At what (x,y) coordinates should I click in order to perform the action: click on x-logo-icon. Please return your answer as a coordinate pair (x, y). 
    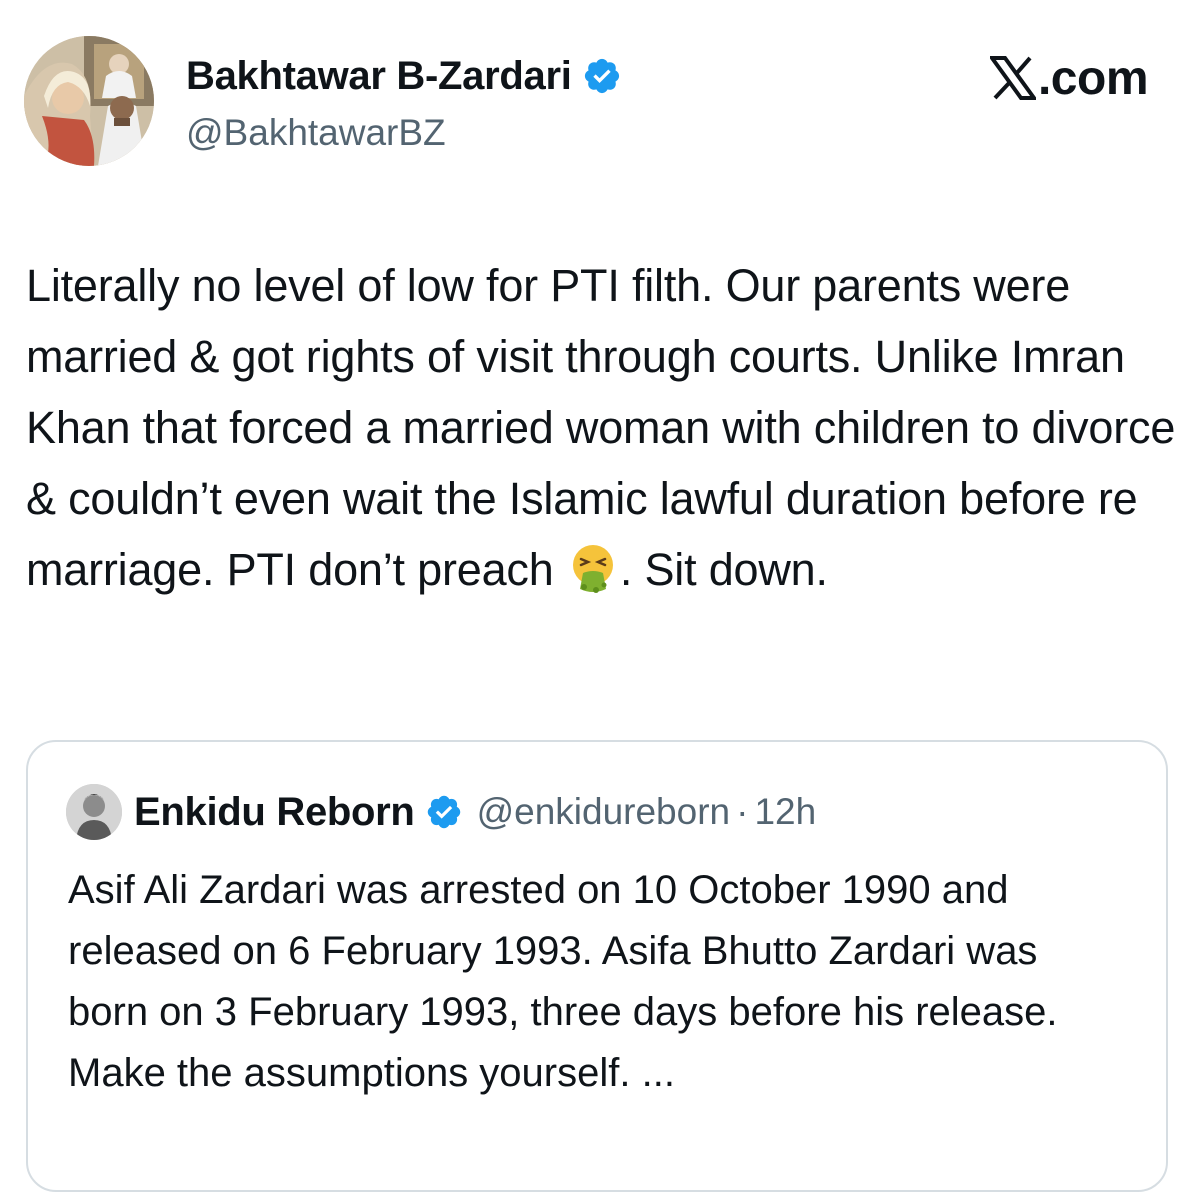
    Looking at the image, I should click on (1013, 78).